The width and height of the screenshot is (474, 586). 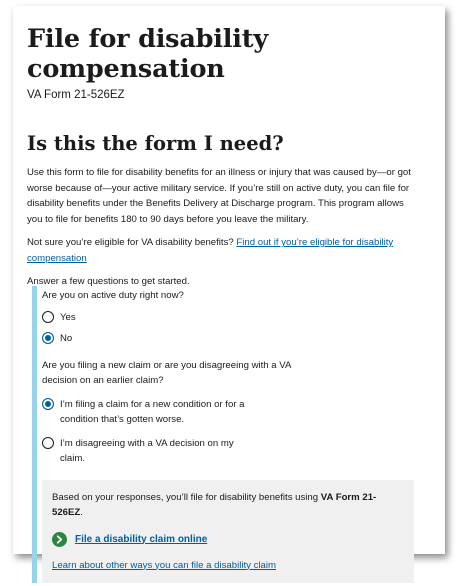 What do you see at coordinates (229, 339) in the screenshot?
I see `radio-option-no: No` at bounding box center [229, 339].